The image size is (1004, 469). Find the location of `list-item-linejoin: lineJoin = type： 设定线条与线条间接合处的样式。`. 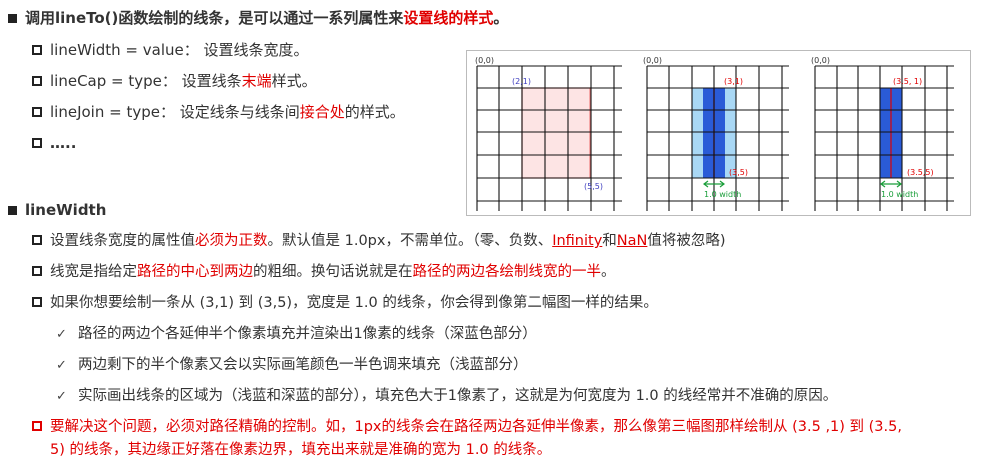

list-item-linejoin: lineJoin = type： 设定线条与线条间接合处的样式。 is located at coordinates (218, 112).